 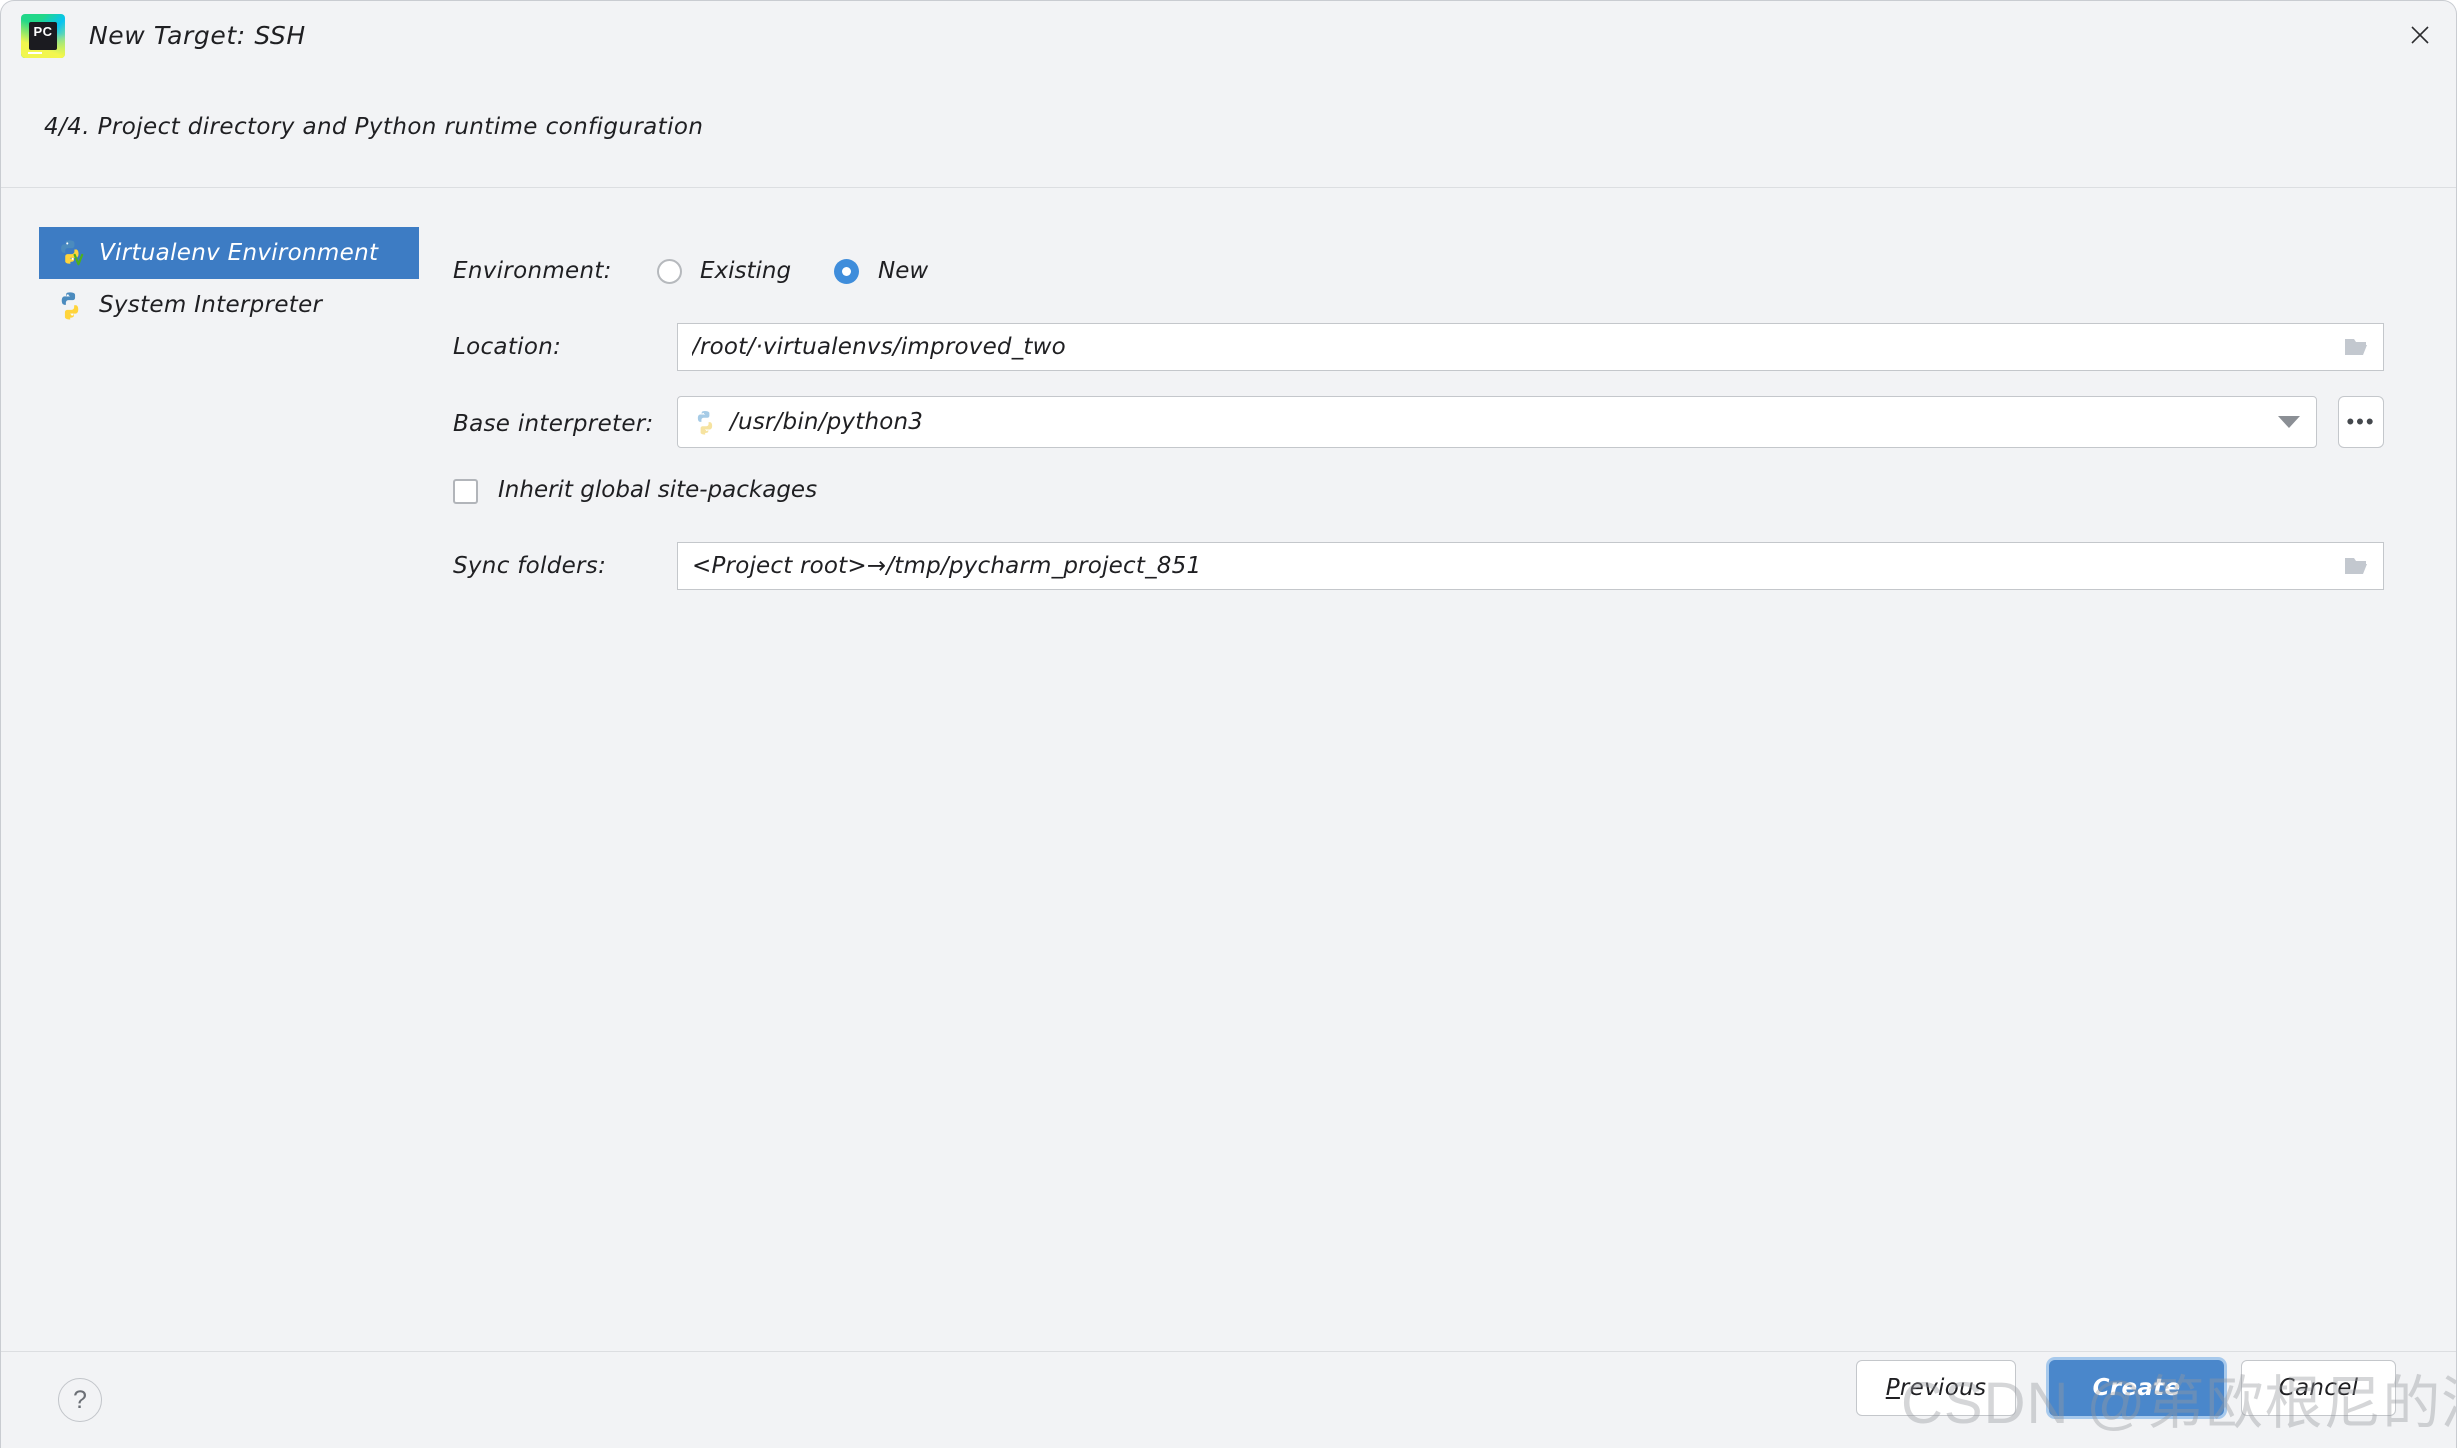 I want to click on radio-existing, so click(x=669, y=271).